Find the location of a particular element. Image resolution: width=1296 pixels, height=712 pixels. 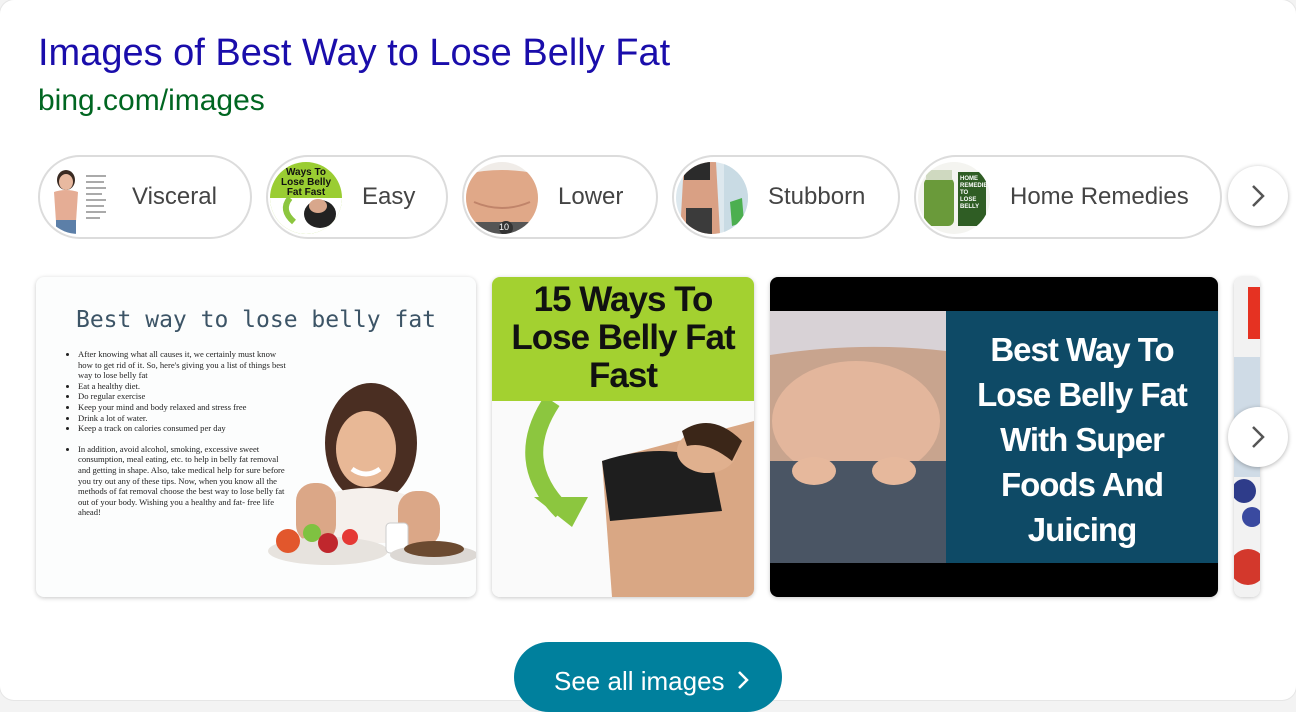

chip-label: Stubborn is located at coordinates (817, 196).